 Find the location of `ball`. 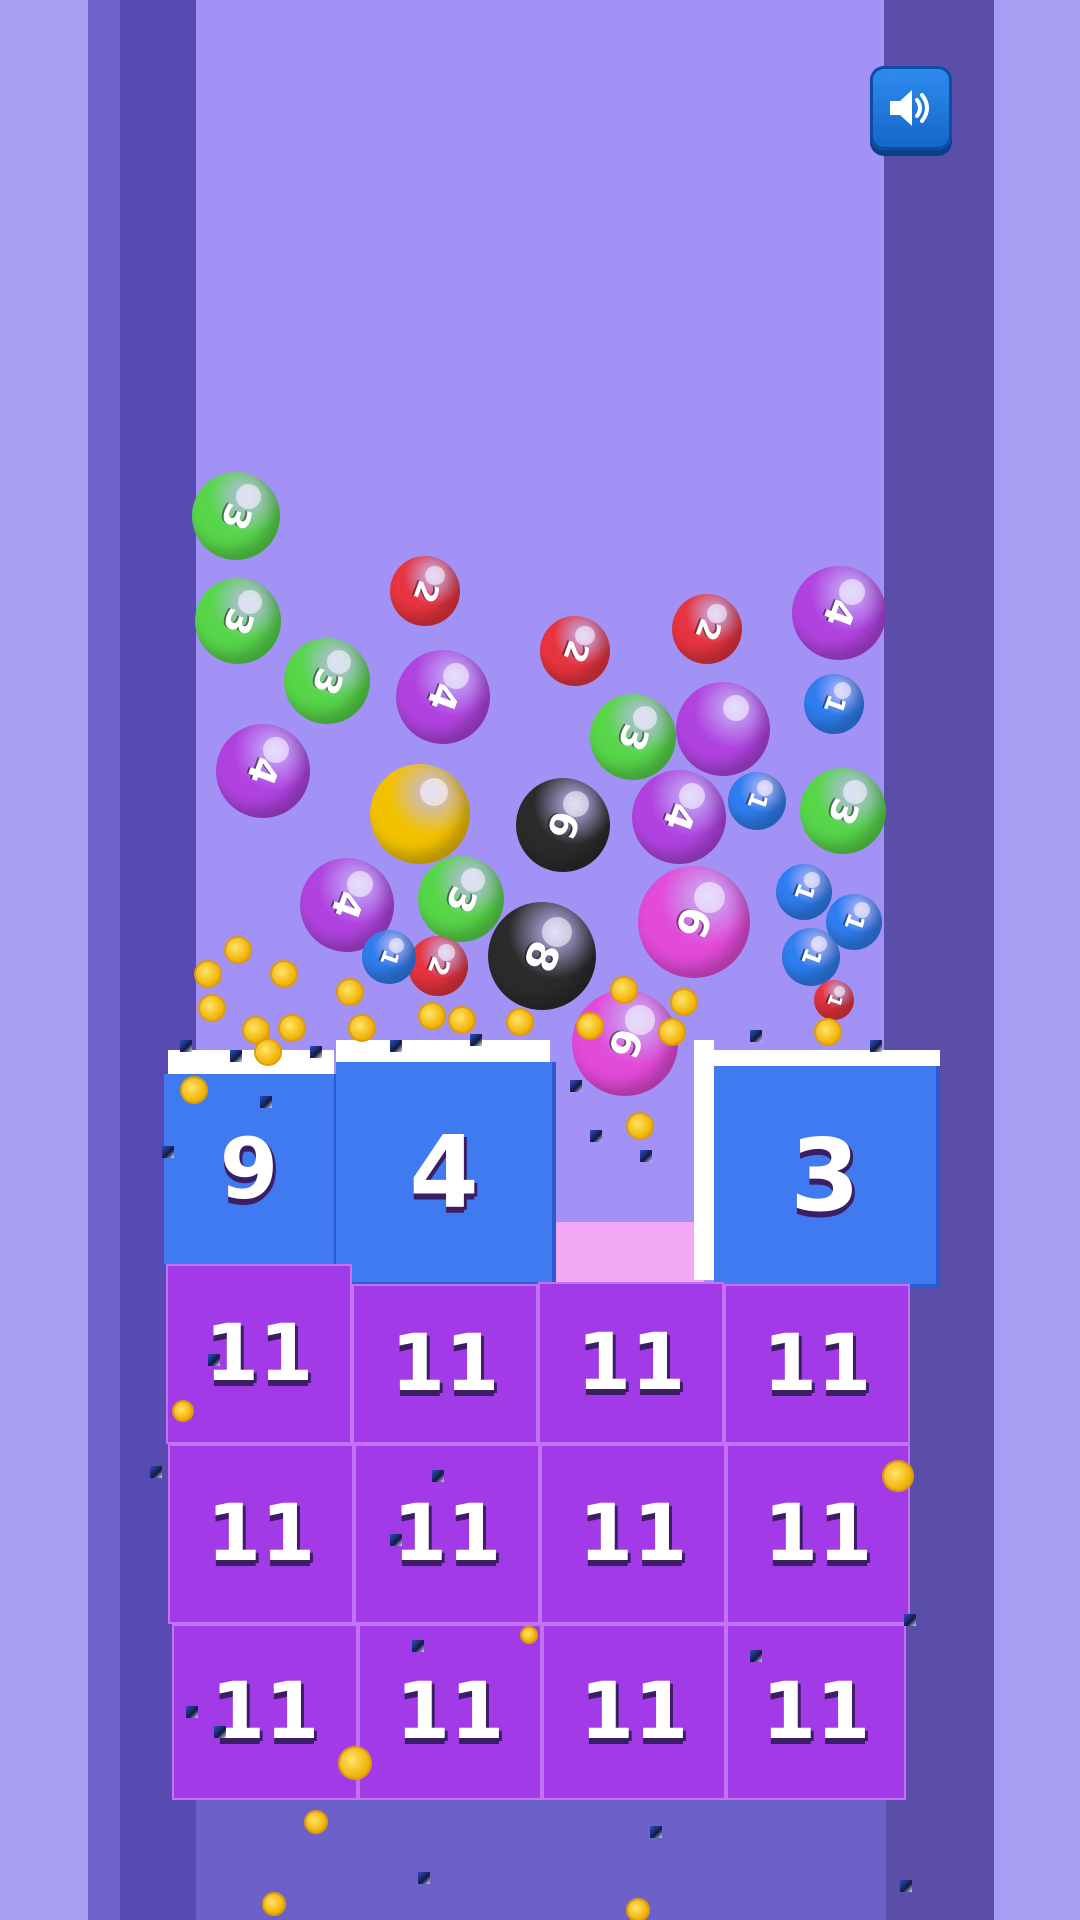

ball is located at coordinates (420, 814).